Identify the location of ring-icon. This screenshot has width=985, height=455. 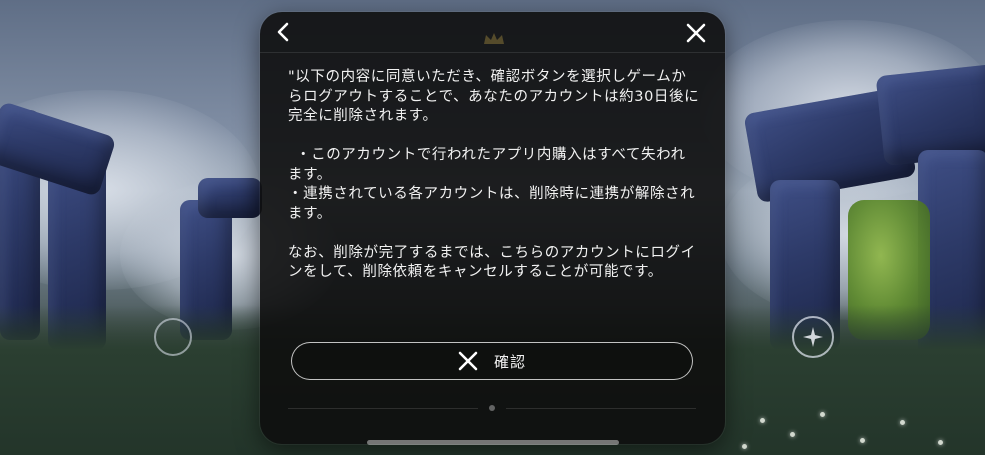
(173, 337).